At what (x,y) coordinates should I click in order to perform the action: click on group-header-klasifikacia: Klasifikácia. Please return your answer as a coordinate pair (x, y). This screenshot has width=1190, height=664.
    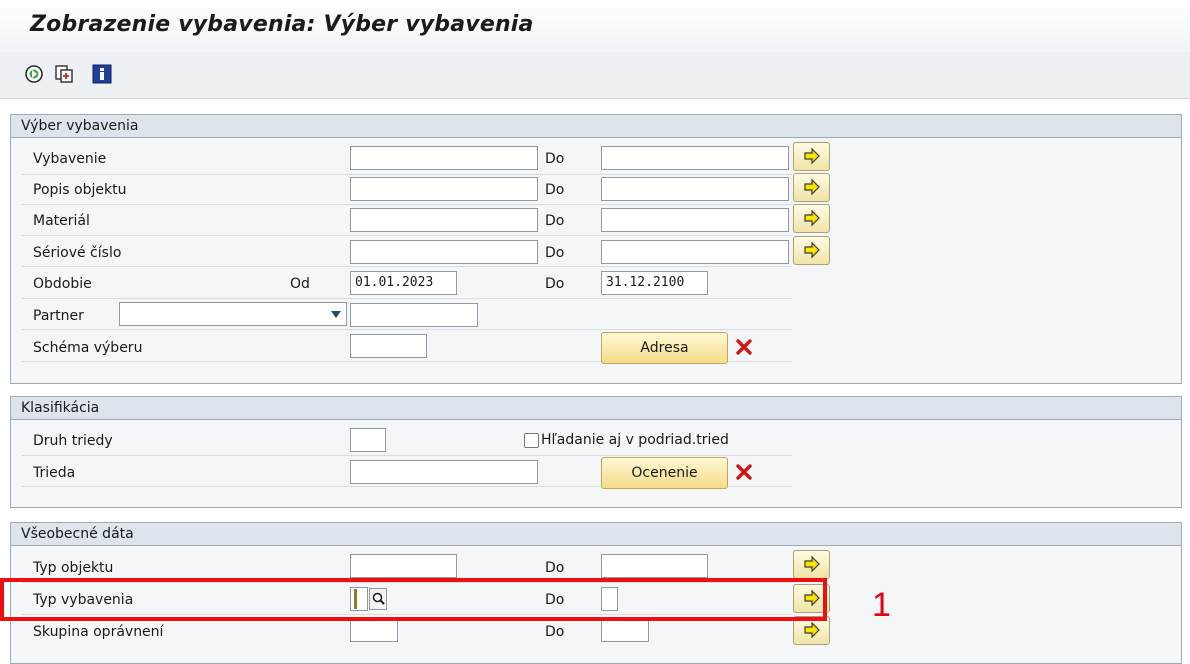
    Looking at the image, I should click on (596, 408).